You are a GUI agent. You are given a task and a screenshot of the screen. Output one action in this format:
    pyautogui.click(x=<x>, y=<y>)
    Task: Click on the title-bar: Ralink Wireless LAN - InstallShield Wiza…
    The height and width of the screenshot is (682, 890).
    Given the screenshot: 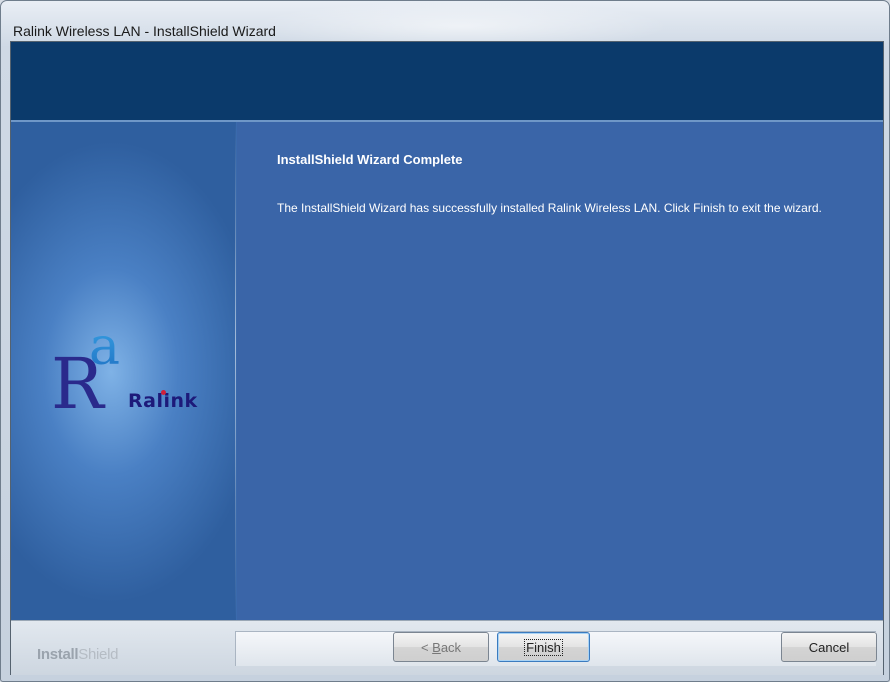 What is the action you would take?
    pyautogui.click(x=445, y=22)
    